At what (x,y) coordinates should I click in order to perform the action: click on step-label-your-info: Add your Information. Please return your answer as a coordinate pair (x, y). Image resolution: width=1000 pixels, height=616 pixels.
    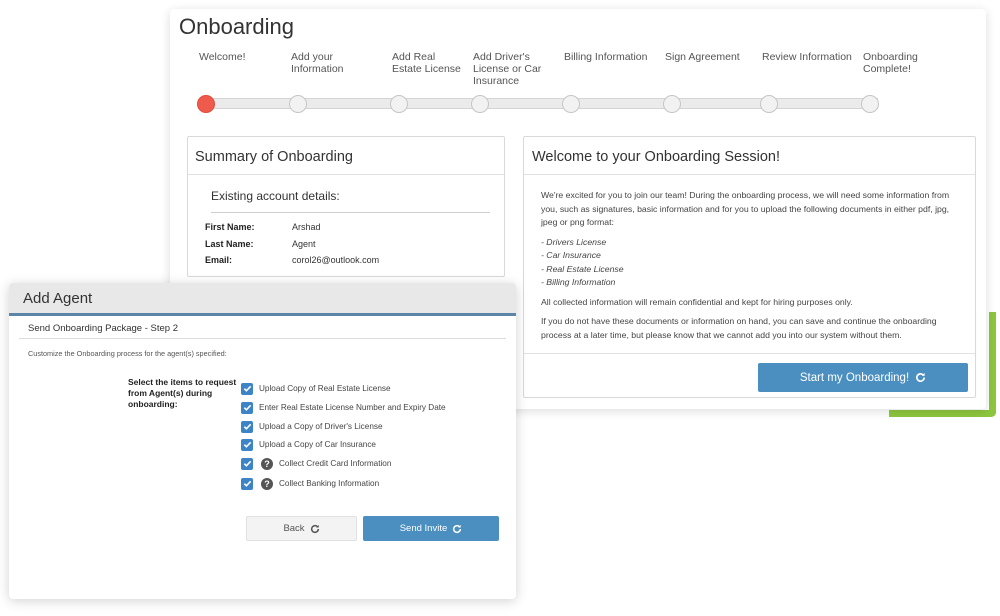
    Looking at the image, I should click on (317, 63).